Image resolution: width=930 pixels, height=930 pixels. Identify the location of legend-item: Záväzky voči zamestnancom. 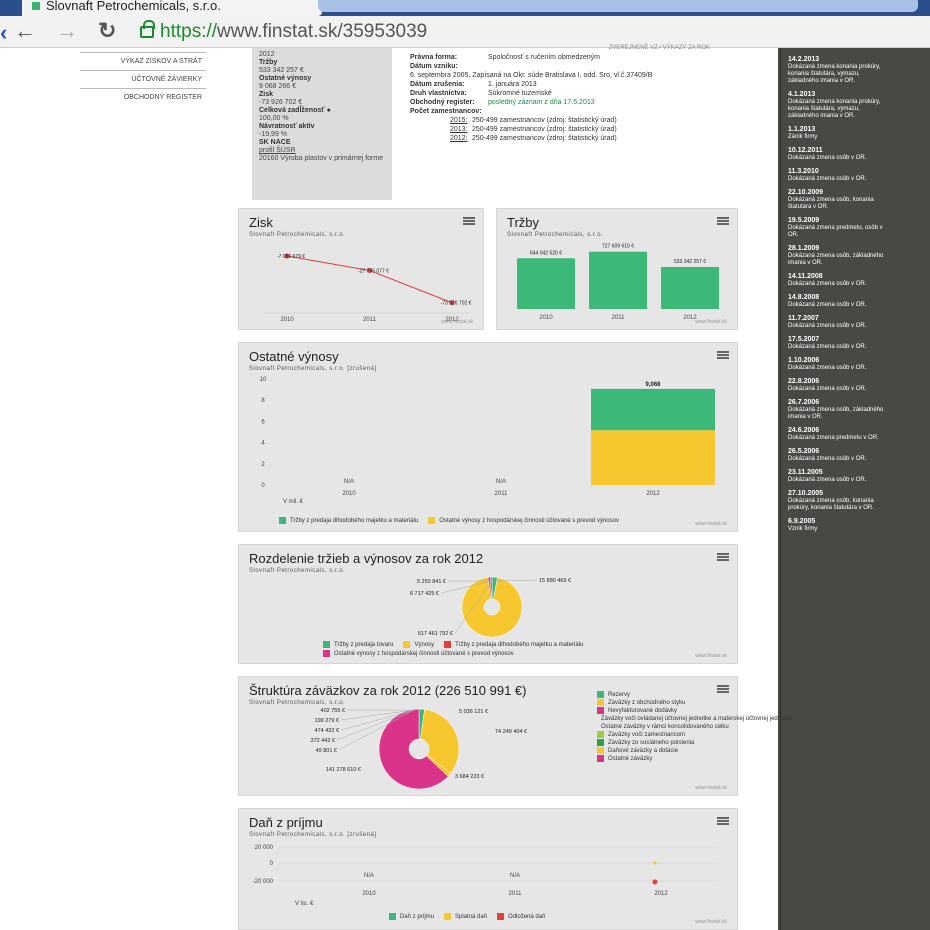
(652, 734).